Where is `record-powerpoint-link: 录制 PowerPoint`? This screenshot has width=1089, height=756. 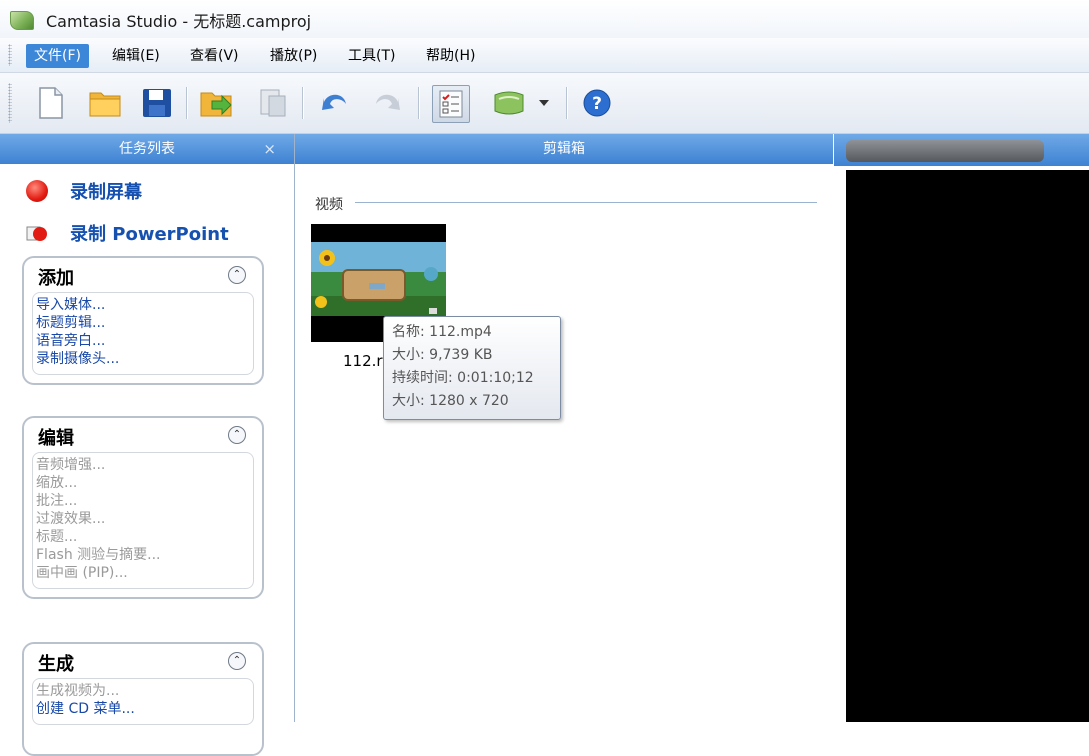 record-powerpoint-link: 录制 PowerPoint is located at coordinates (127, 233).